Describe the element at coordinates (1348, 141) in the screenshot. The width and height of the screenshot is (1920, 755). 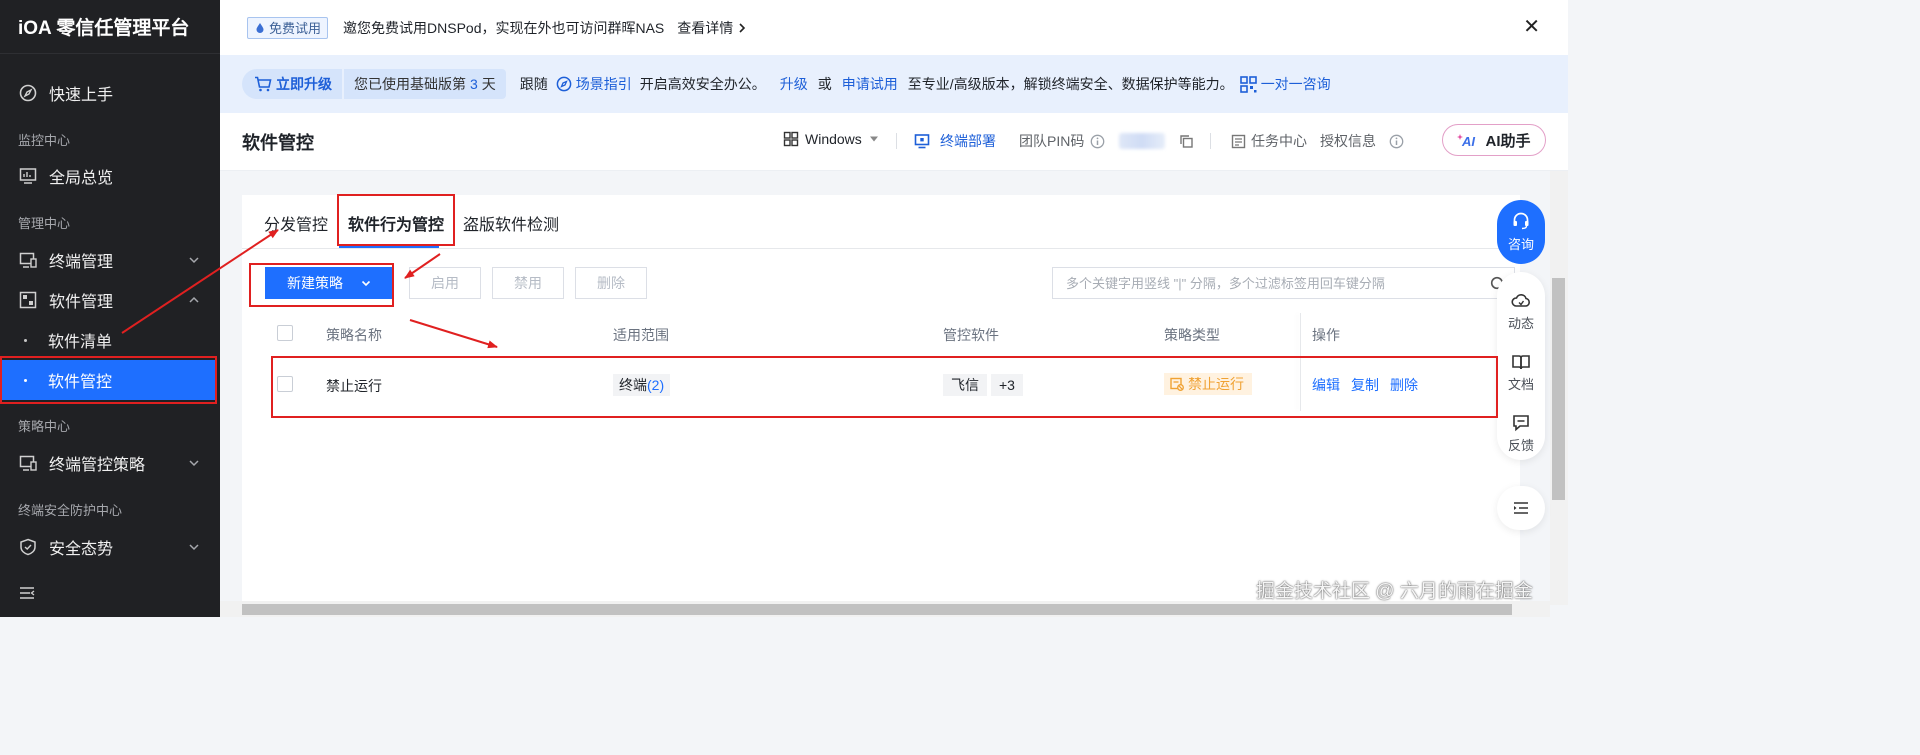
I see `license-info-label: 授权信息` at that location.